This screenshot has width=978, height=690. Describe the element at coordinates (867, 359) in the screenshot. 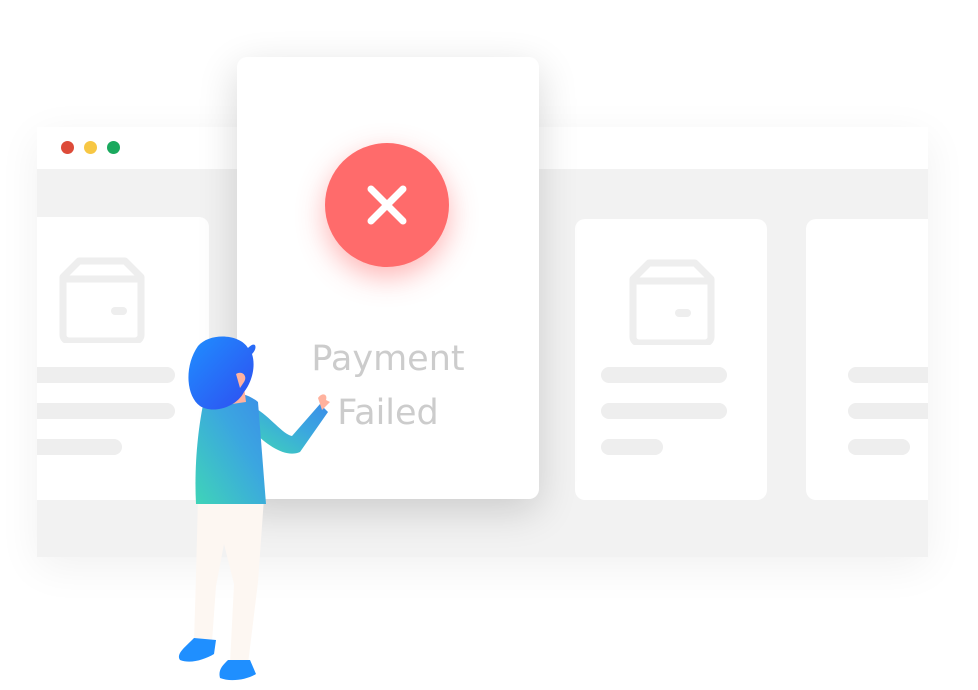

I see `product-card-right` at that location.